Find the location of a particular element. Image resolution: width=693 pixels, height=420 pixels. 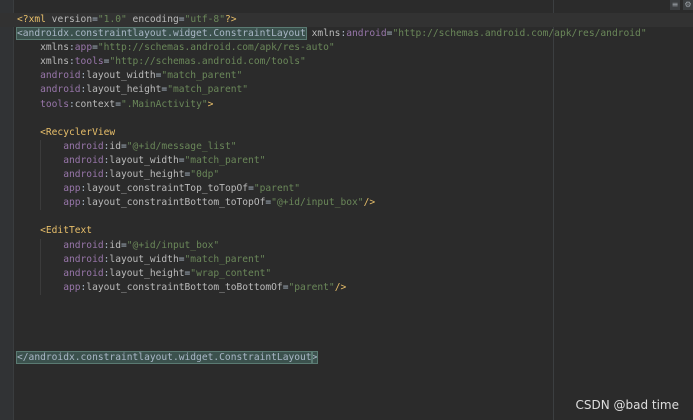

code-line: <EditText is located at coordinates (346, 231).